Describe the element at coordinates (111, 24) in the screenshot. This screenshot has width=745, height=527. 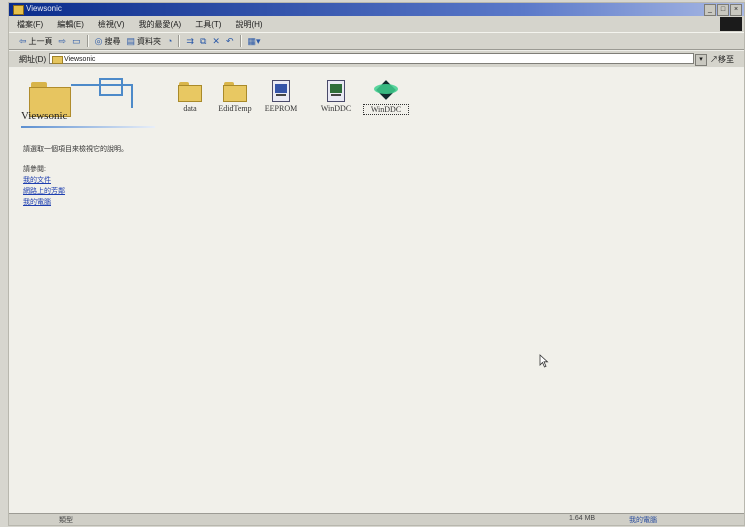
I see `menu-view: 檢視(V)` at that location.